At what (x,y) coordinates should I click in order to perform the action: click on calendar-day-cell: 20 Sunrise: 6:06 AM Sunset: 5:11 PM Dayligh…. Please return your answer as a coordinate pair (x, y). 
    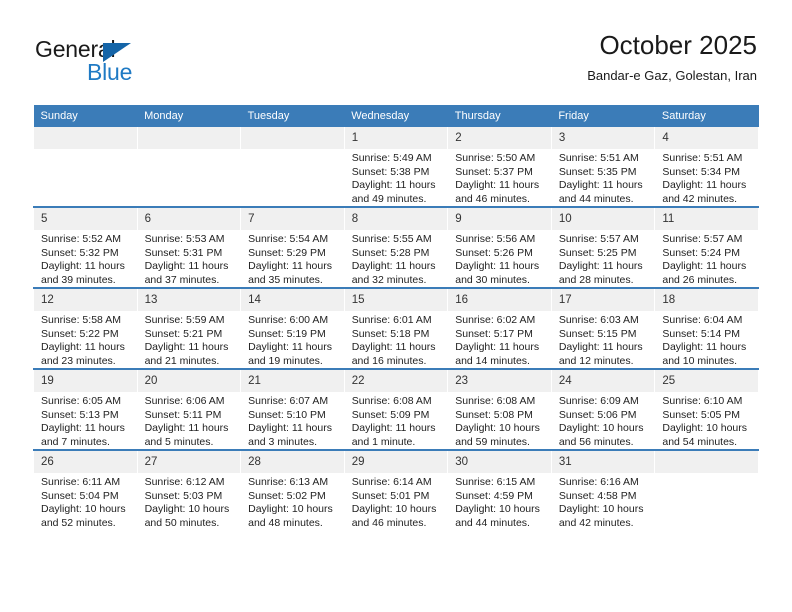
    Looking at the image, I should click on (189, 409).